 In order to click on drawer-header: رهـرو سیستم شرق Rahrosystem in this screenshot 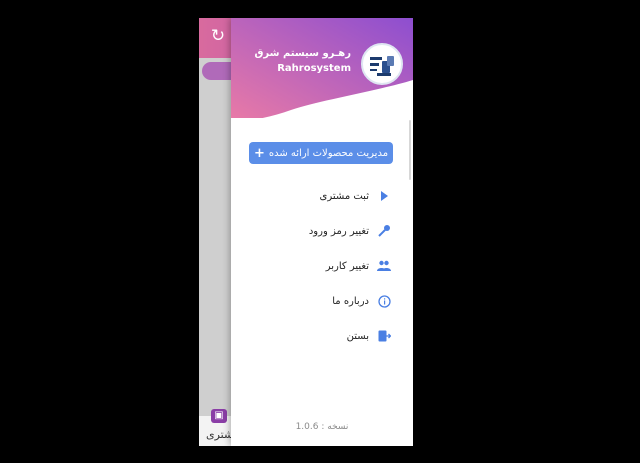, I will do `click(322, 68)`.